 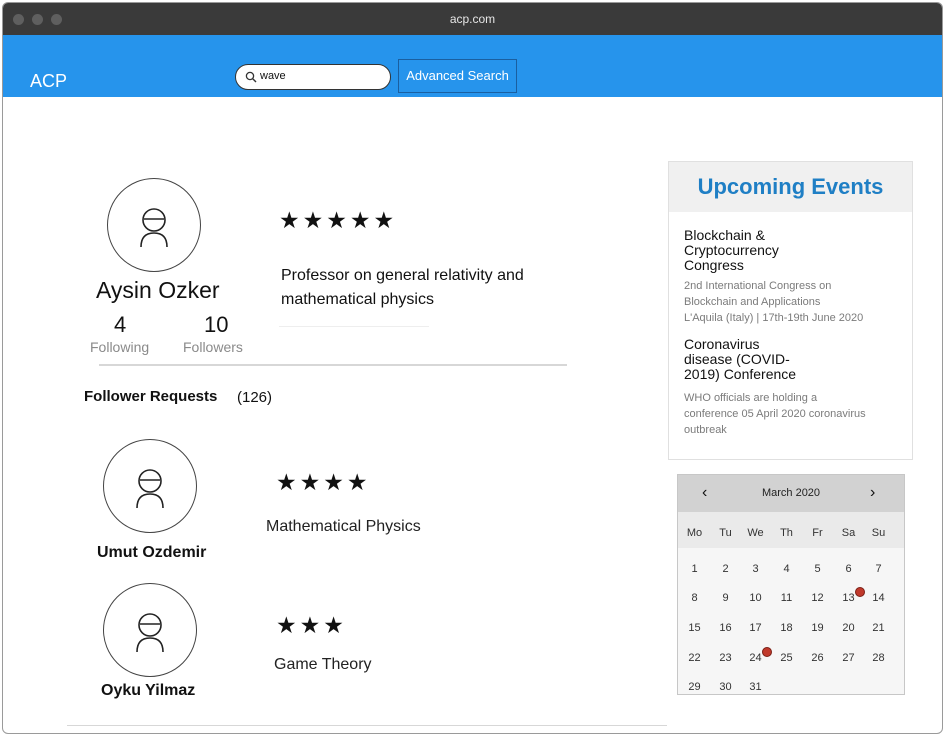 I want to click on following-count: 4, so click(x=120, y=325).